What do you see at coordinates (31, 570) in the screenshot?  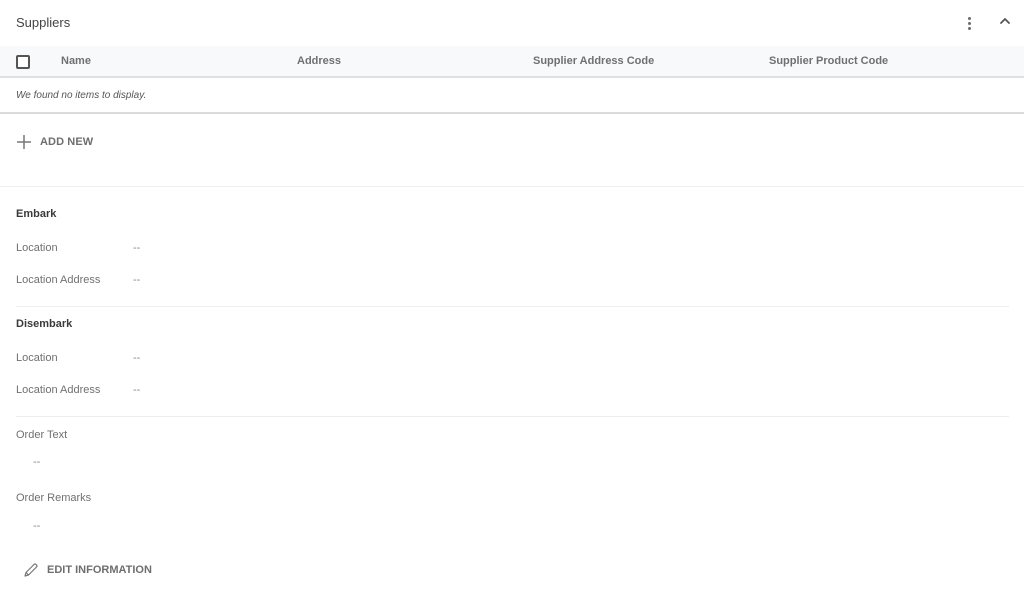 I see `pencil-icon` at bounding box center [31, 570].